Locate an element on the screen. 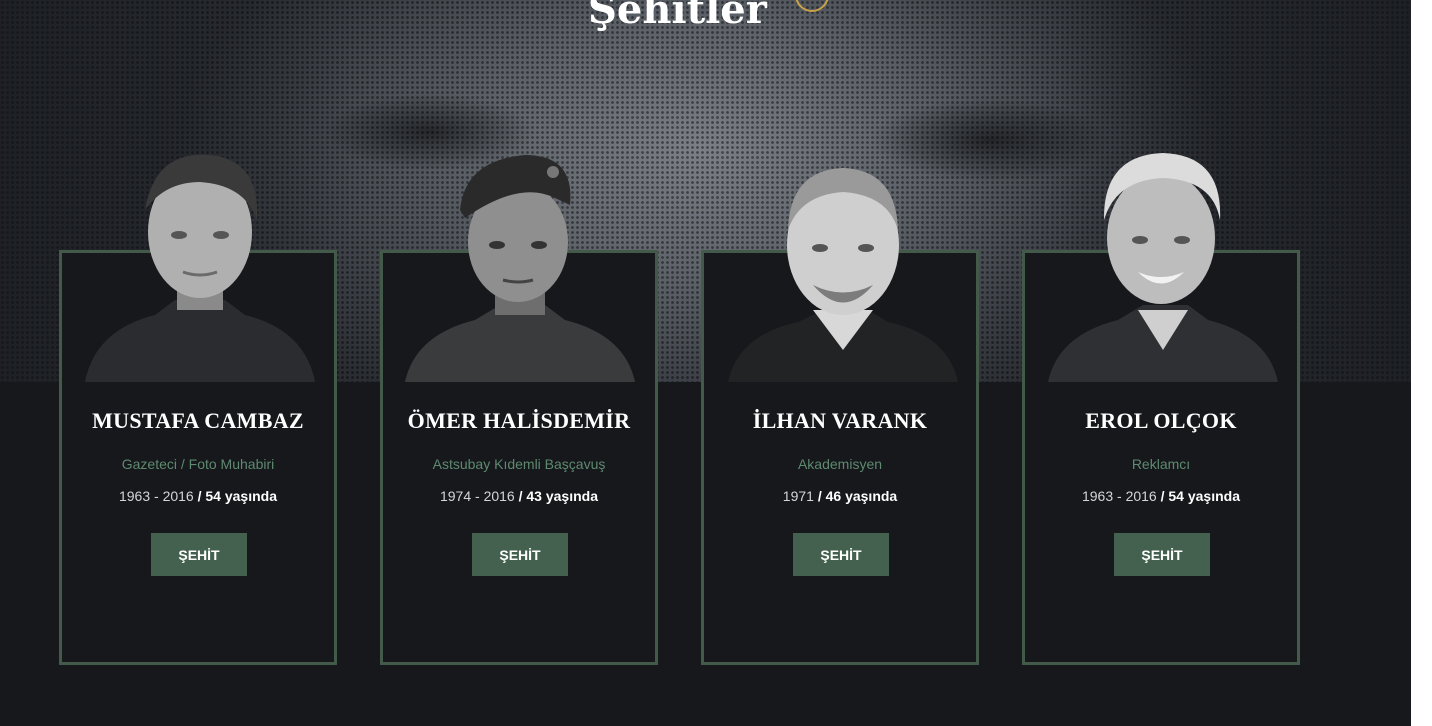 The width and height of the screenshot is (1432, 726). martyr-name: EROL OLÇOK is located at coordinates (1161, 420).